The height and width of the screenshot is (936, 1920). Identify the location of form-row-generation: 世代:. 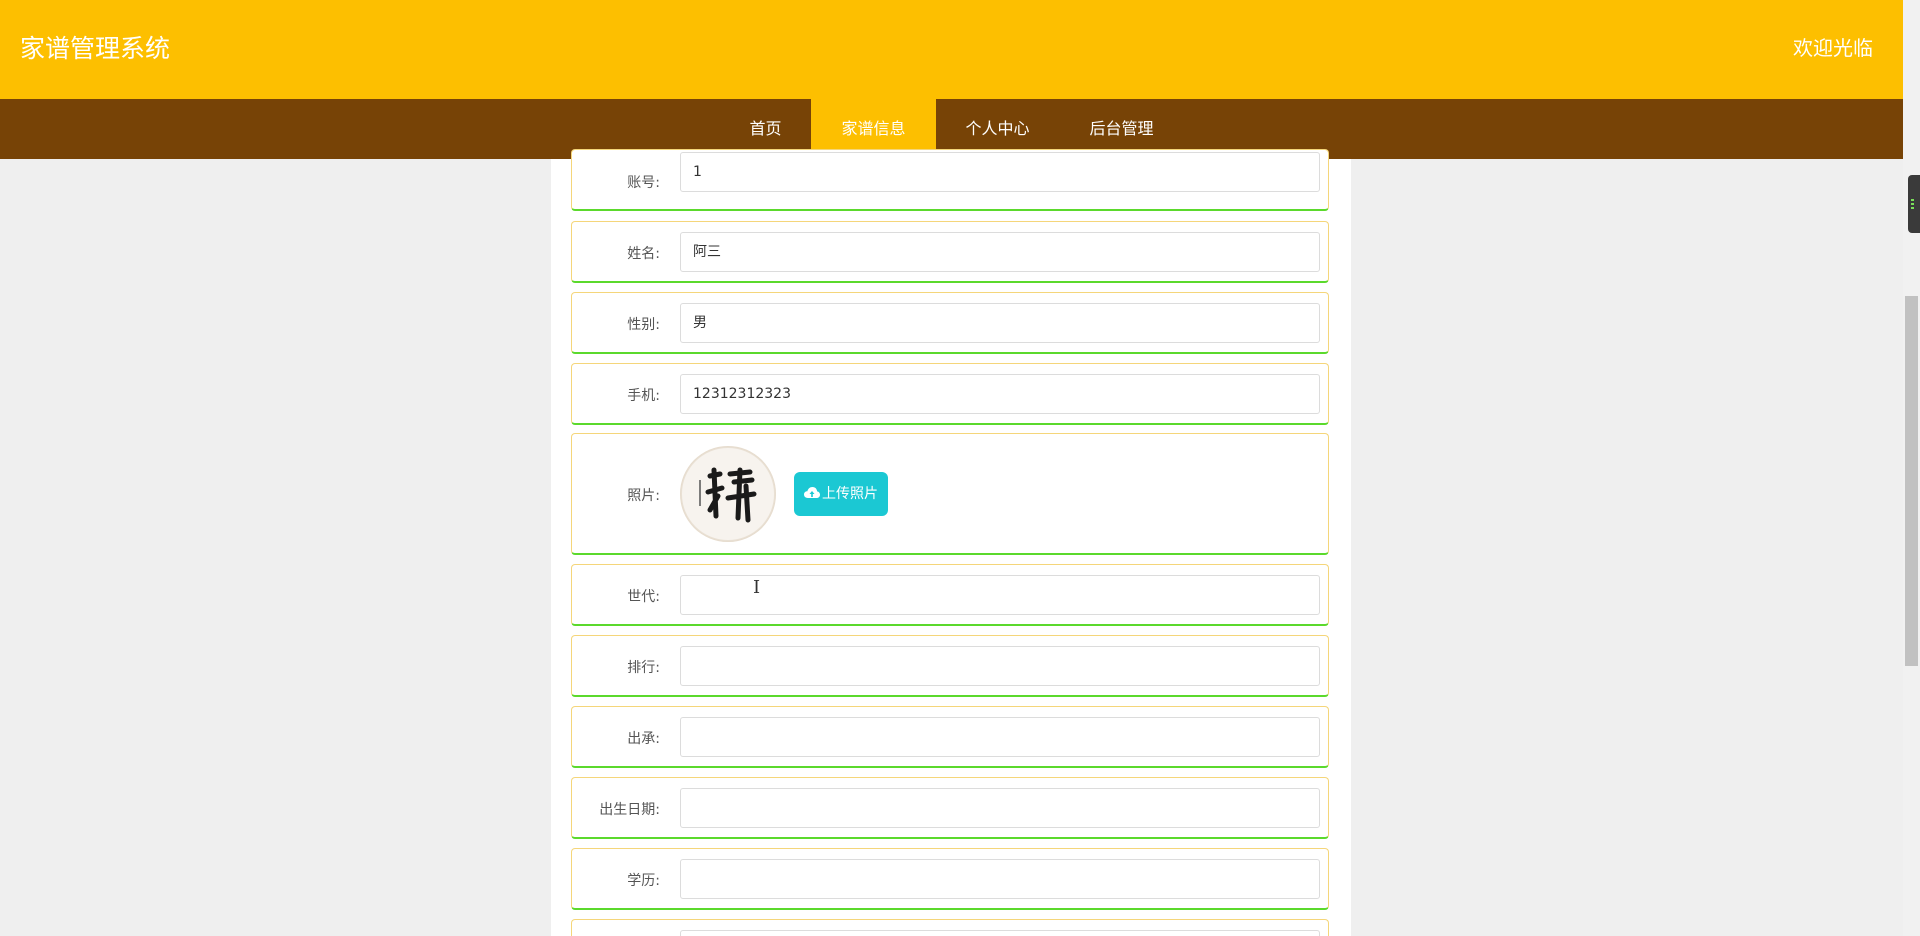
(950, 595).